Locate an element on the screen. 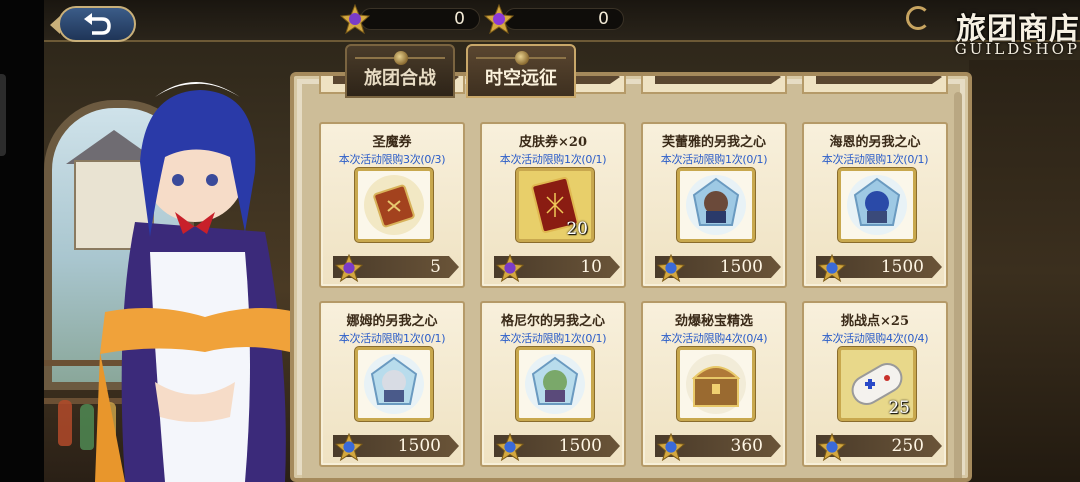 The height and width of the screenshot is (482, 1080). shop-item-card: 圣魔券 本次活动限购3次(0/3) 5 is located at coordinates (392, 205).